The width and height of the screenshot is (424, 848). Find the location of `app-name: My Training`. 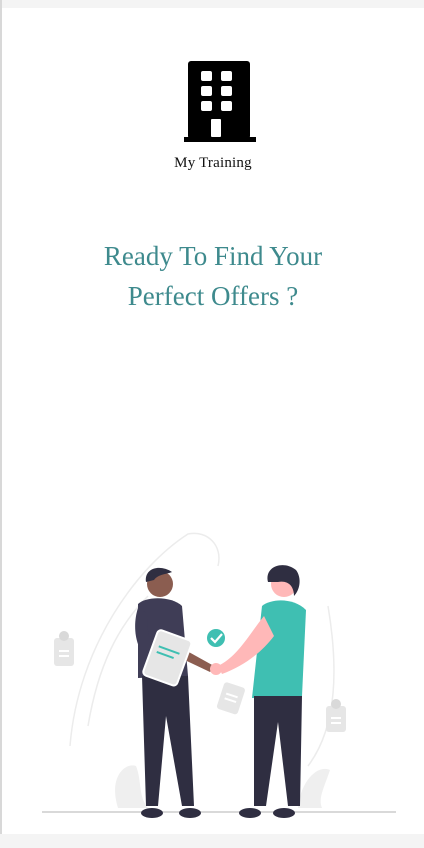

app-name: My Training is located at coordinates (213, 163).